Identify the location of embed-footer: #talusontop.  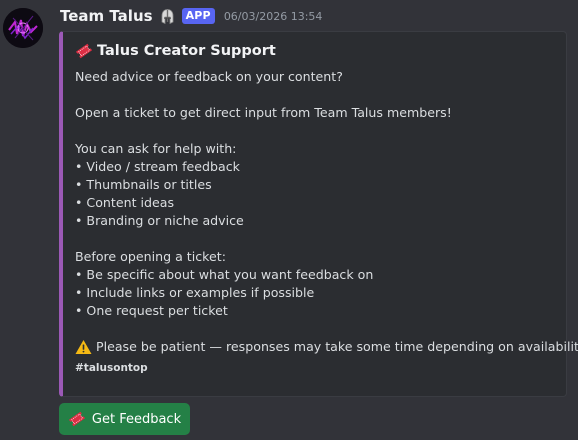
(111, 368).